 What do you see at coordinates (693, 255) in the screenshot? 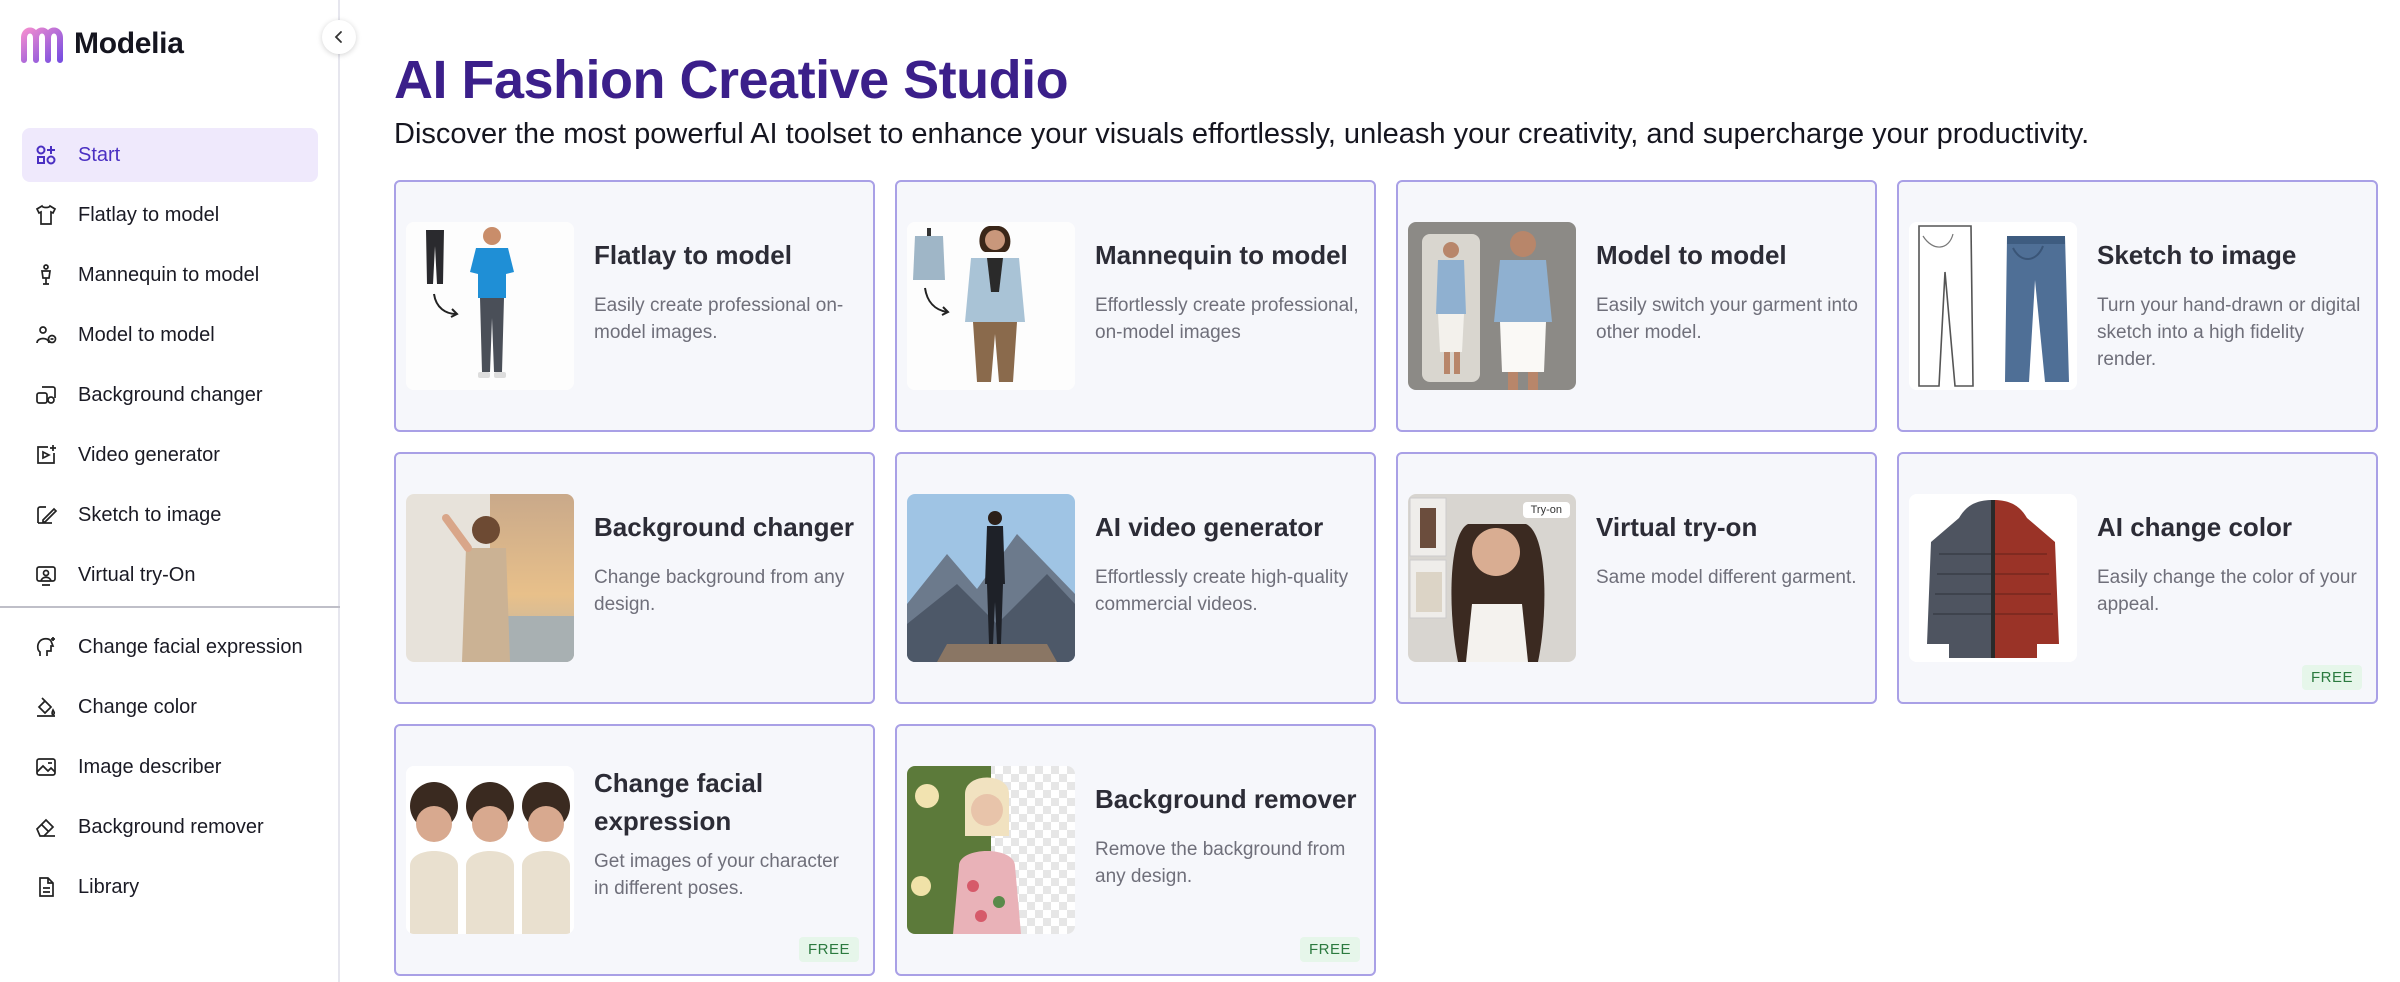
I see `card-title: Flatlay to model` at bounding box center [693, 255].